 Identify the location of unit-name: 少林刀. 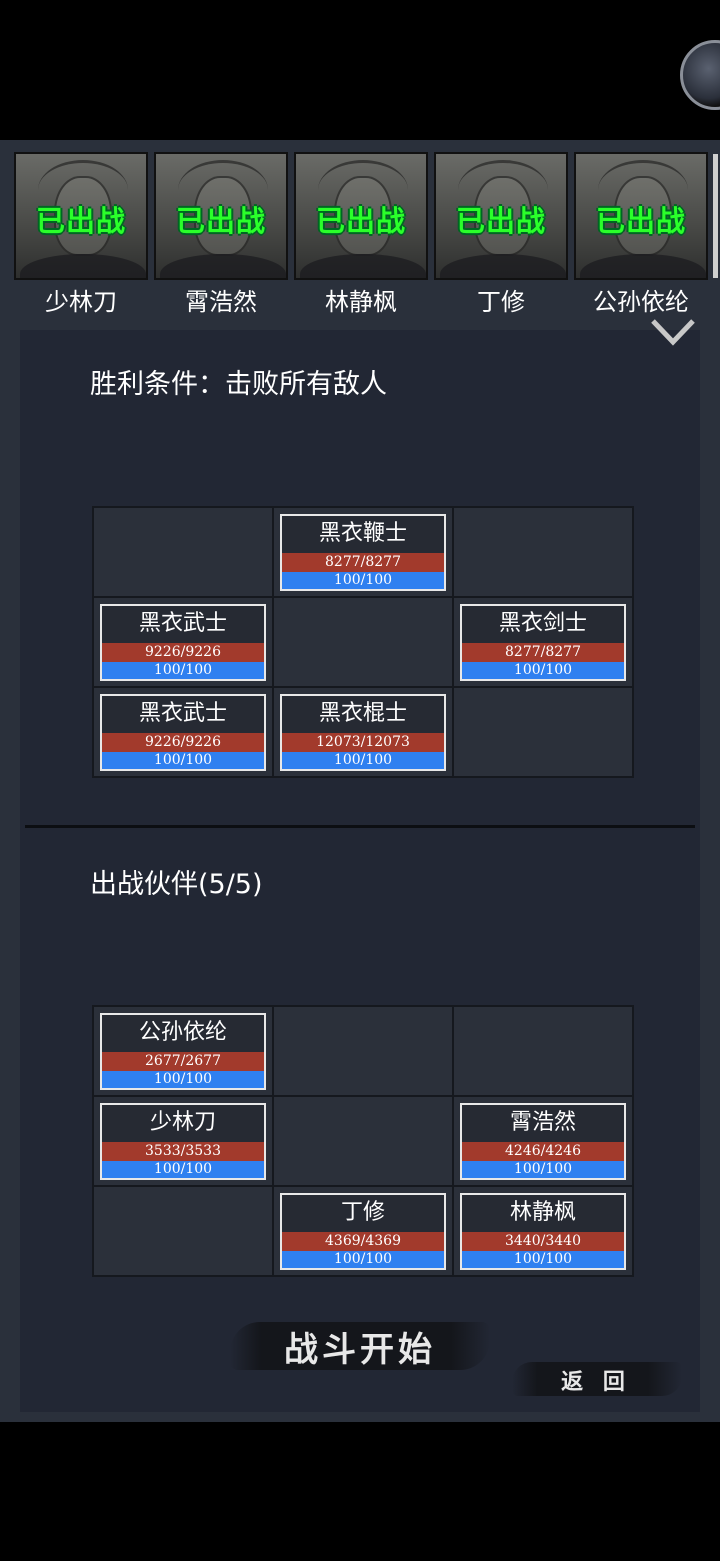
(182, 1122).